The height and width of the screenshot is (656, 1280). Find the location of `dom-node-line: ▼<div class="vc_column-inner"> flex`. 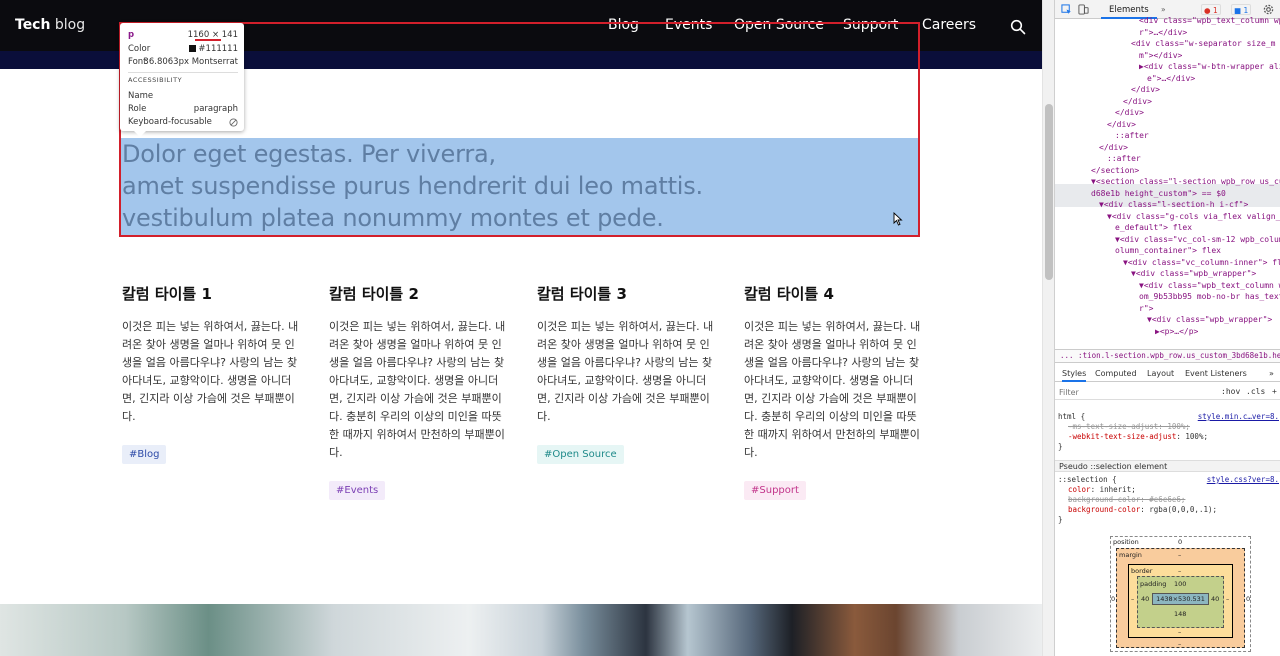

dom-node-line: ▼<div class="vc_column-inner"> flex is located at coordinates (1201, 262).